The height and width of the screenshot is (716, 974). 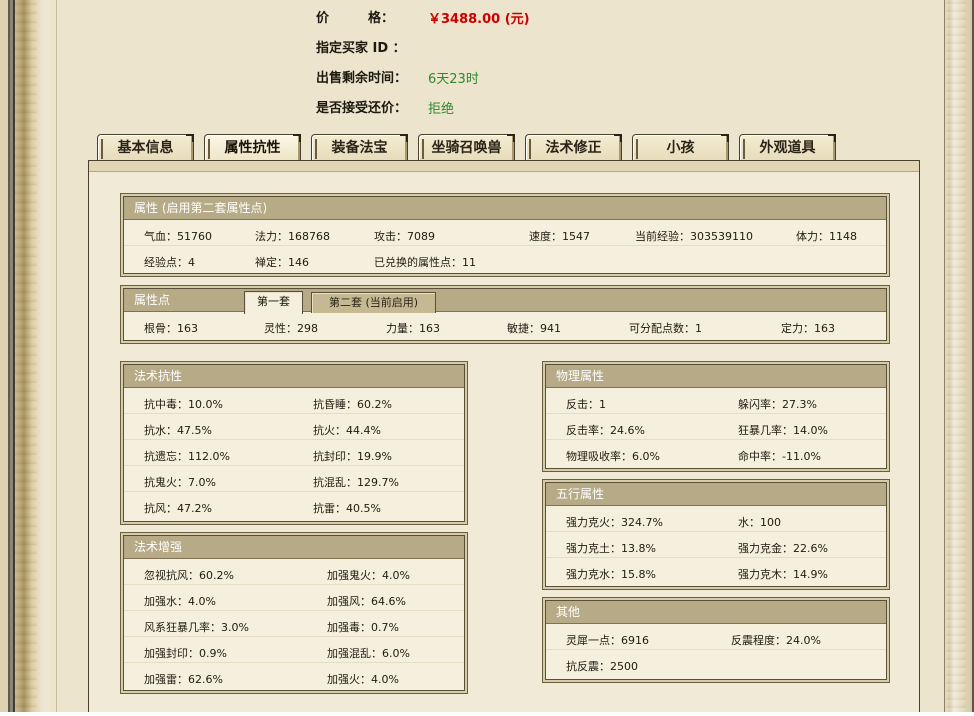 What do you see at coordinates (180, 482) in the screenshot?
I see `resist-ghostfire: 抗鬼火：7.0%` at bounding box center [180, 482].